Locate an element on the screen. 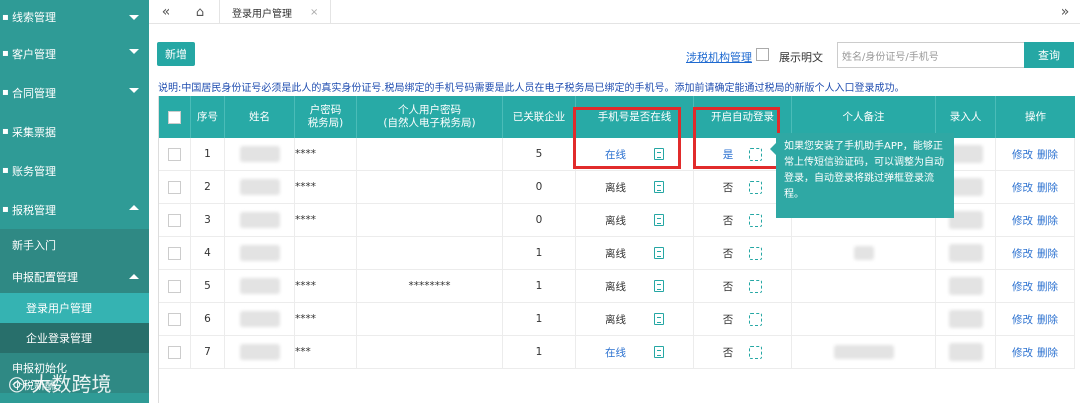 Image resolution: width=1080 pixels, height=403 pixels. sidebar-item-accounts: ▪ 账务管理 is located at coordinates (74, 170).